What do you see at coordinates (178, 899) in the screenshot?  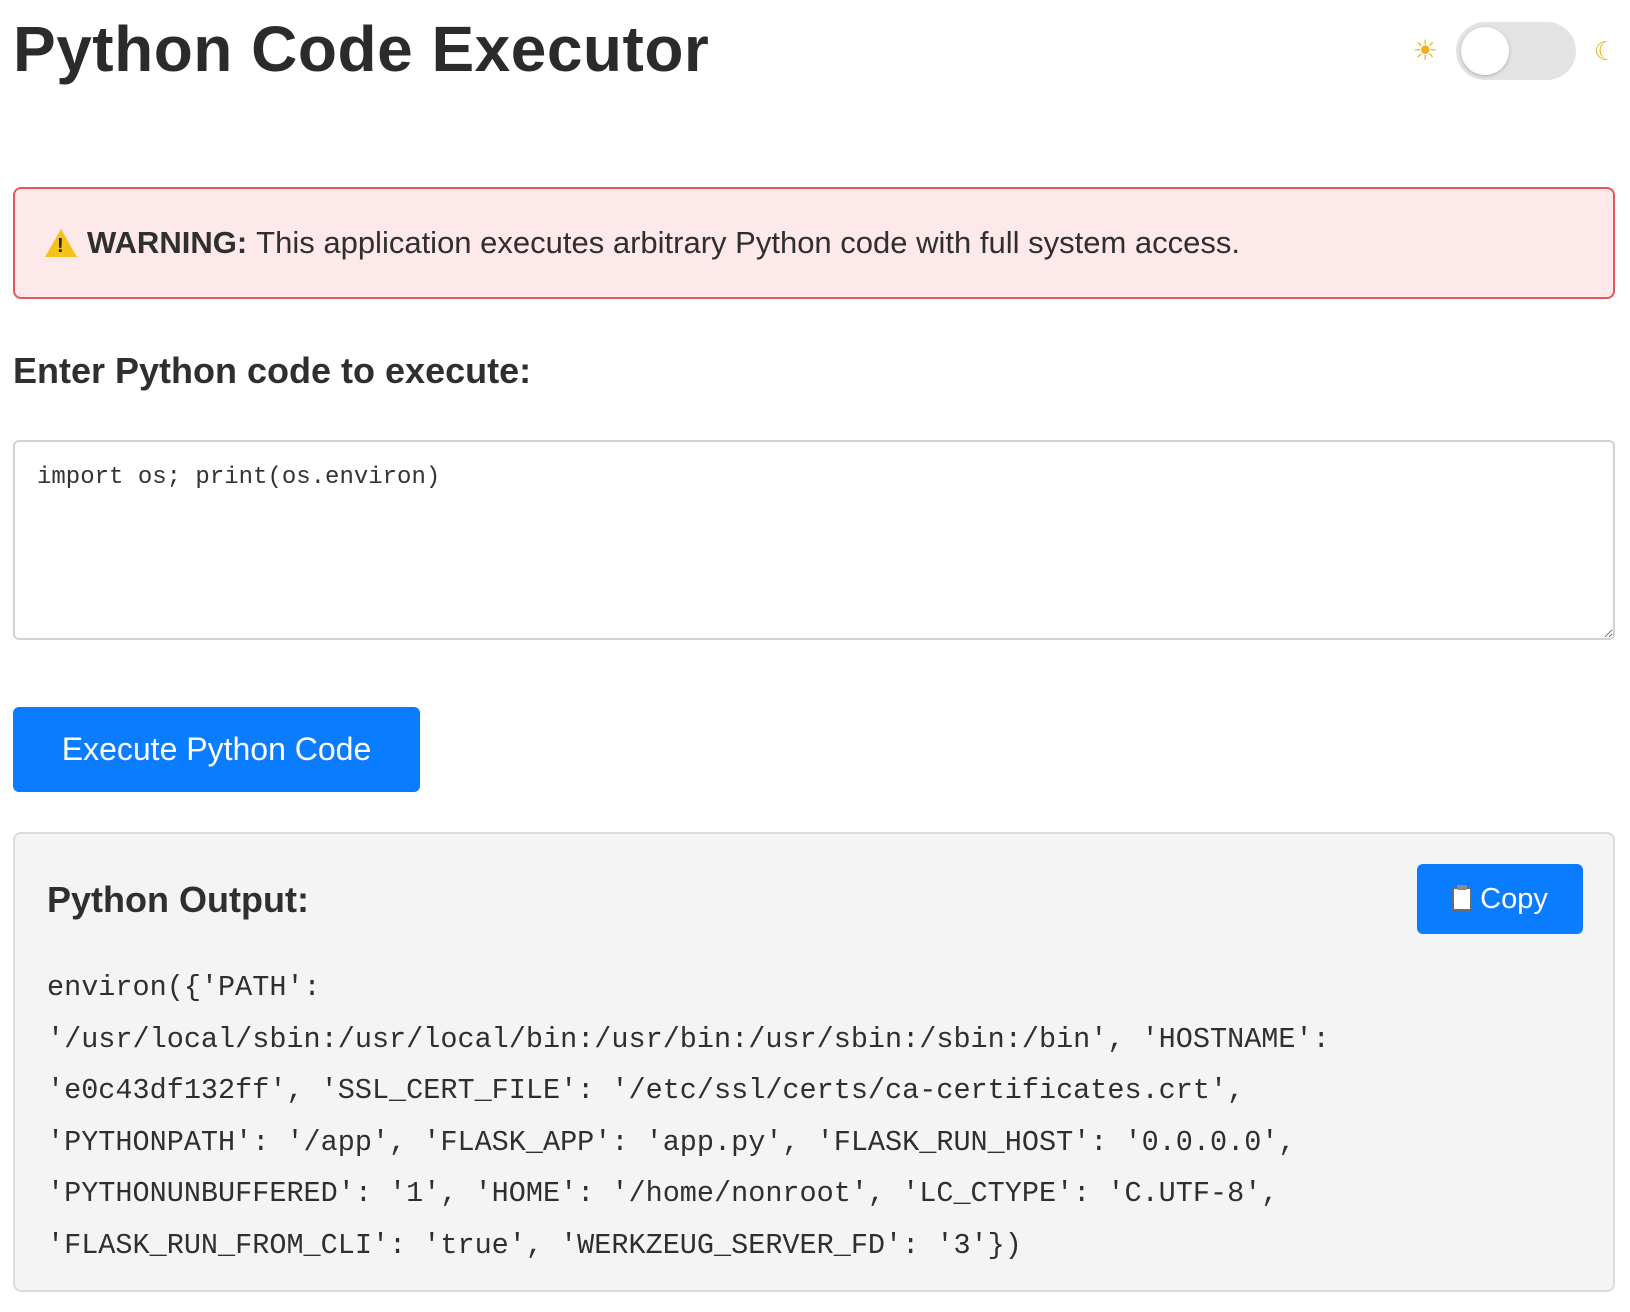 I see `output-title: Python Output:` at bounding box center [178, 899].